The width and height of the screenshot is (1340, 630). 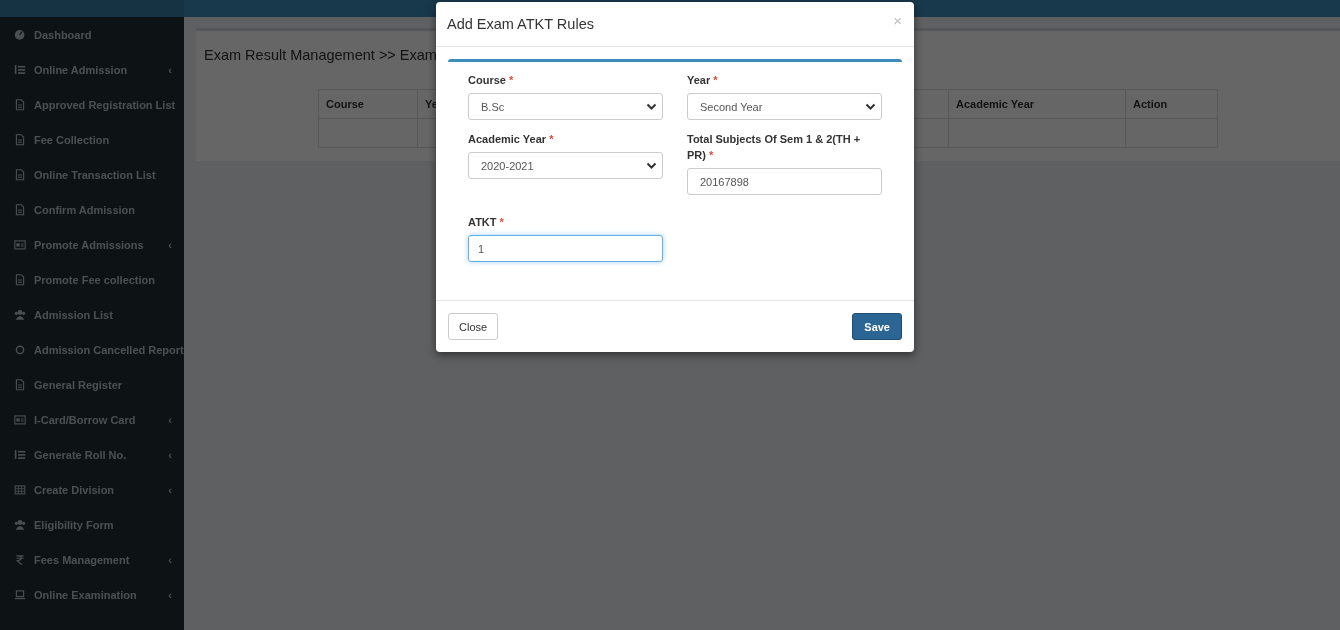 What do you see at coordinates (520, 24) in the screenshot?
I see `modal-title: Add Exam ATKT Rules` at bounding box center [520, 24].